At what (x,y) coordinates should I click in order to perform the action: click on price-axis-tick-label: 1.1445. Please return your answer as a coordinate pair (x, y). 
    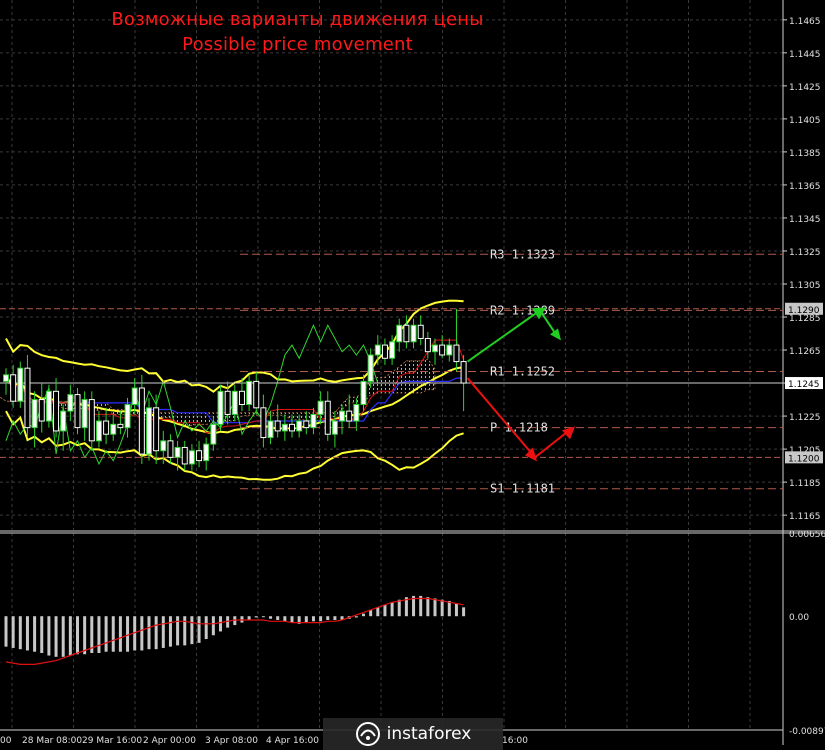
    Looking at the image, I should click on (805, 55).